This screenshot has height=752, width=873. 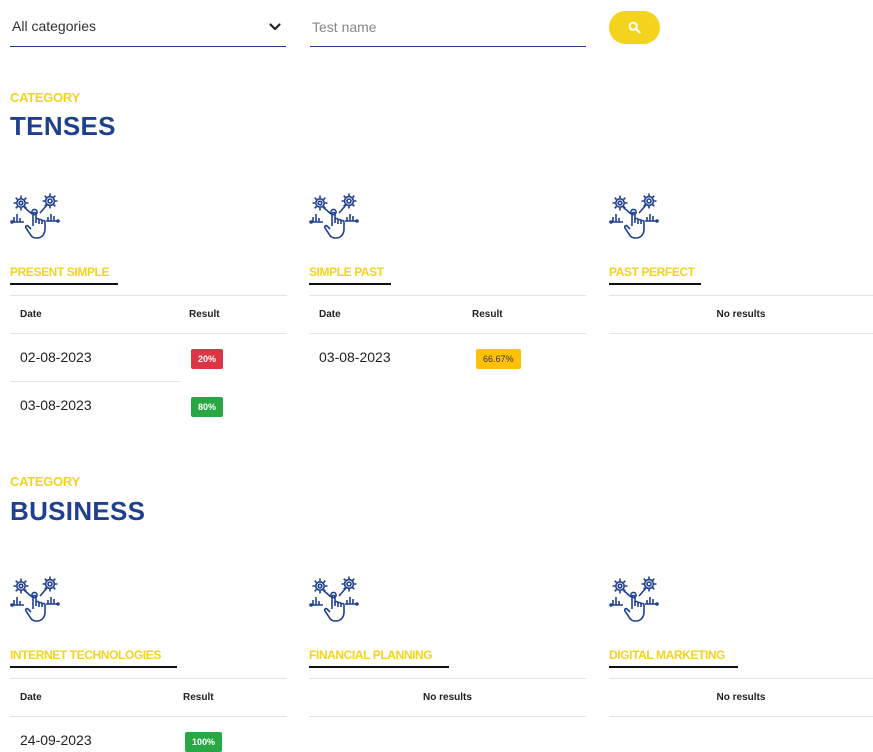 I want to click on table-row: 24-09-2023 100%, so click(x=148, y=734).